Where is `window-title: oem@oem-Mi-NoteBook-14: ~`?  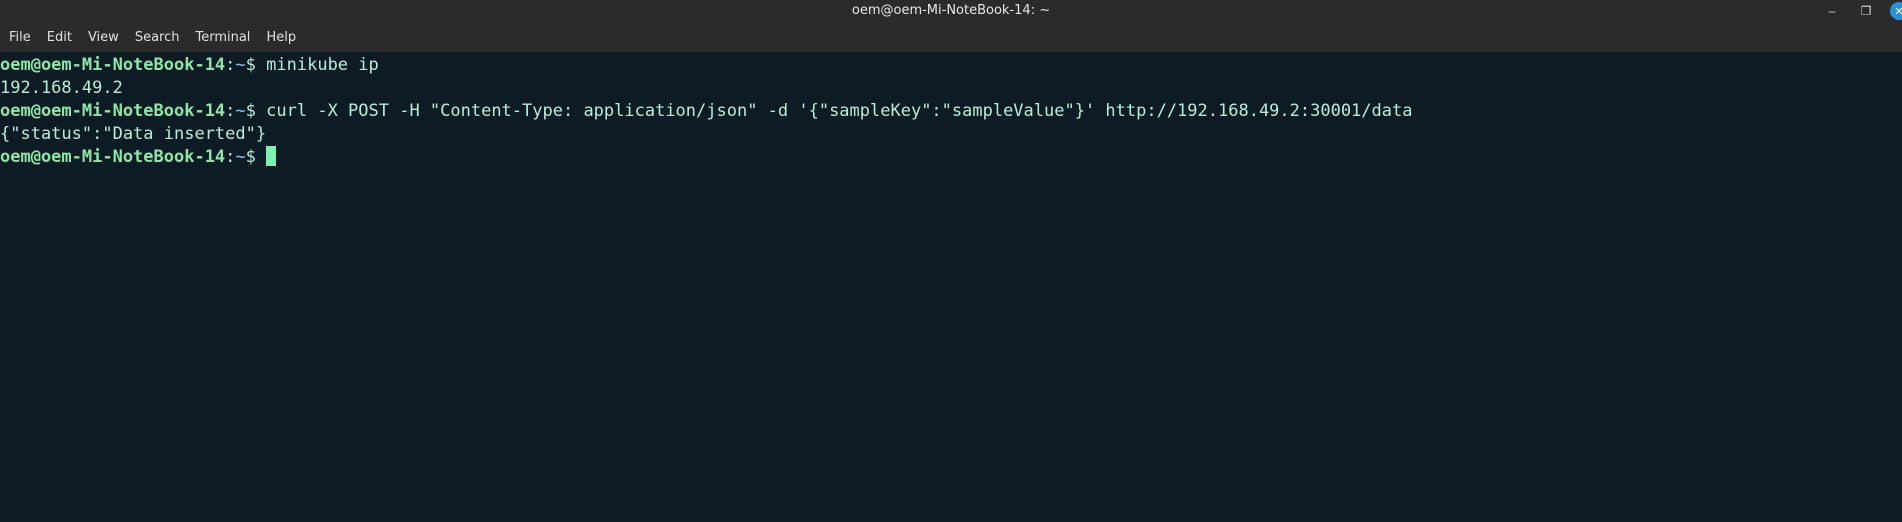
window-title: oem@oem-Mi-NoteBook-14: ~ is located at coordinates (951, 10).